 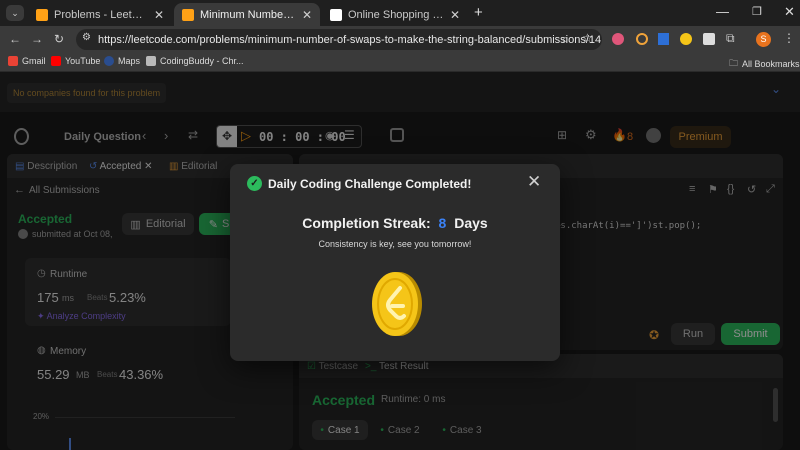 What do you see at coordinates (86, 37) in the screenshot?
I see `site-info-icon: ⚙` at bounding box center [86, 37].